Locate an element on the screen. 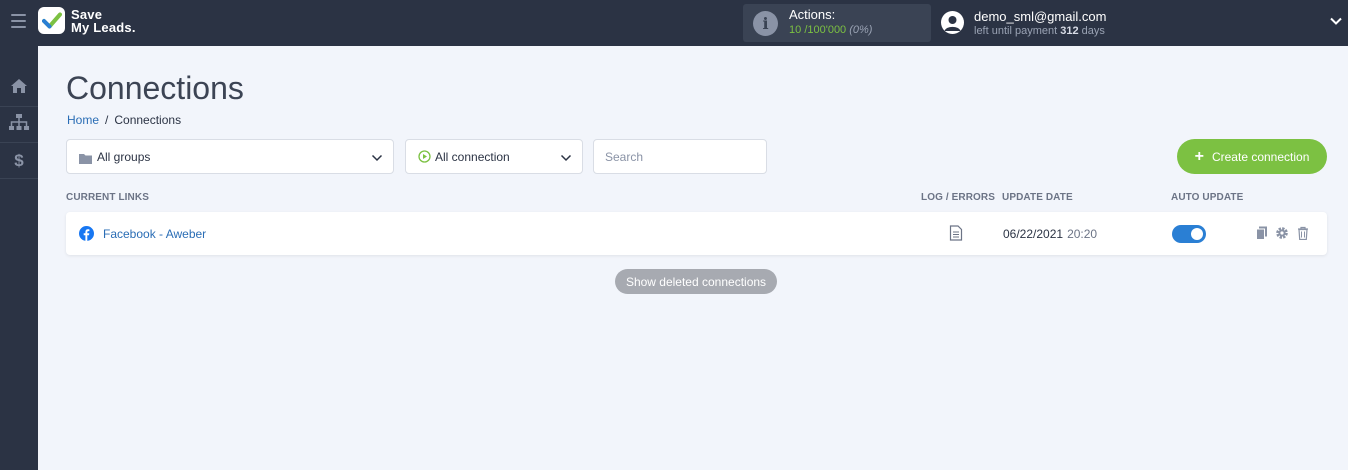 This screenshot has height=470, width=1348. breadcrumb-current: Connections is located at coordinates (148, 120).